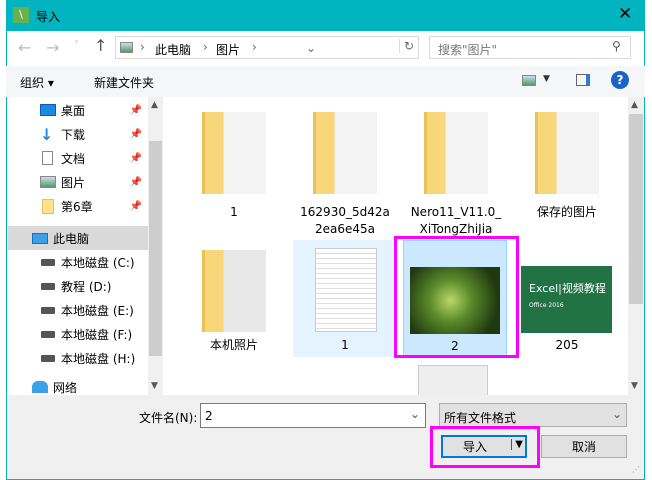 Image resolution: width=652 pixels, height=480 pixels. Describe the element at coordinates (636, 469) in the screenshot. I see `resize-grip-icon: ⋰` at that location.